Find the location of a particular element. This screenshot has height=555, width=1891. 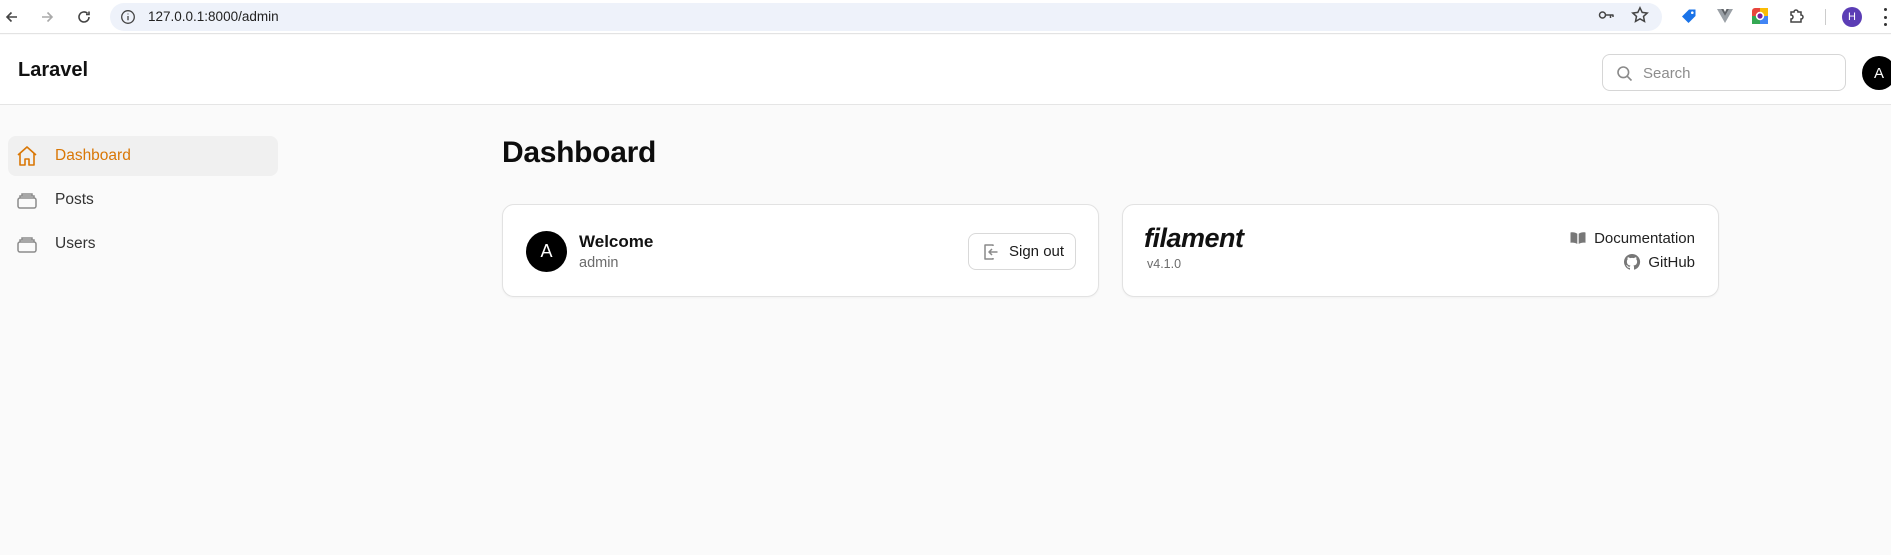

filament-version: v4.1.0 is located at coordinates (1164, 264).